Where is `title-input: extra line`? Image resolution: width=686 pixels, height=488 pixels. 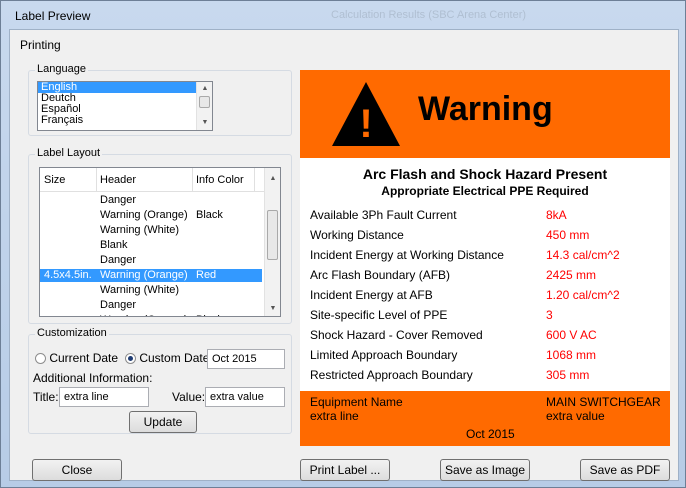 title-input: extra line is located at coordinates (104, 397).